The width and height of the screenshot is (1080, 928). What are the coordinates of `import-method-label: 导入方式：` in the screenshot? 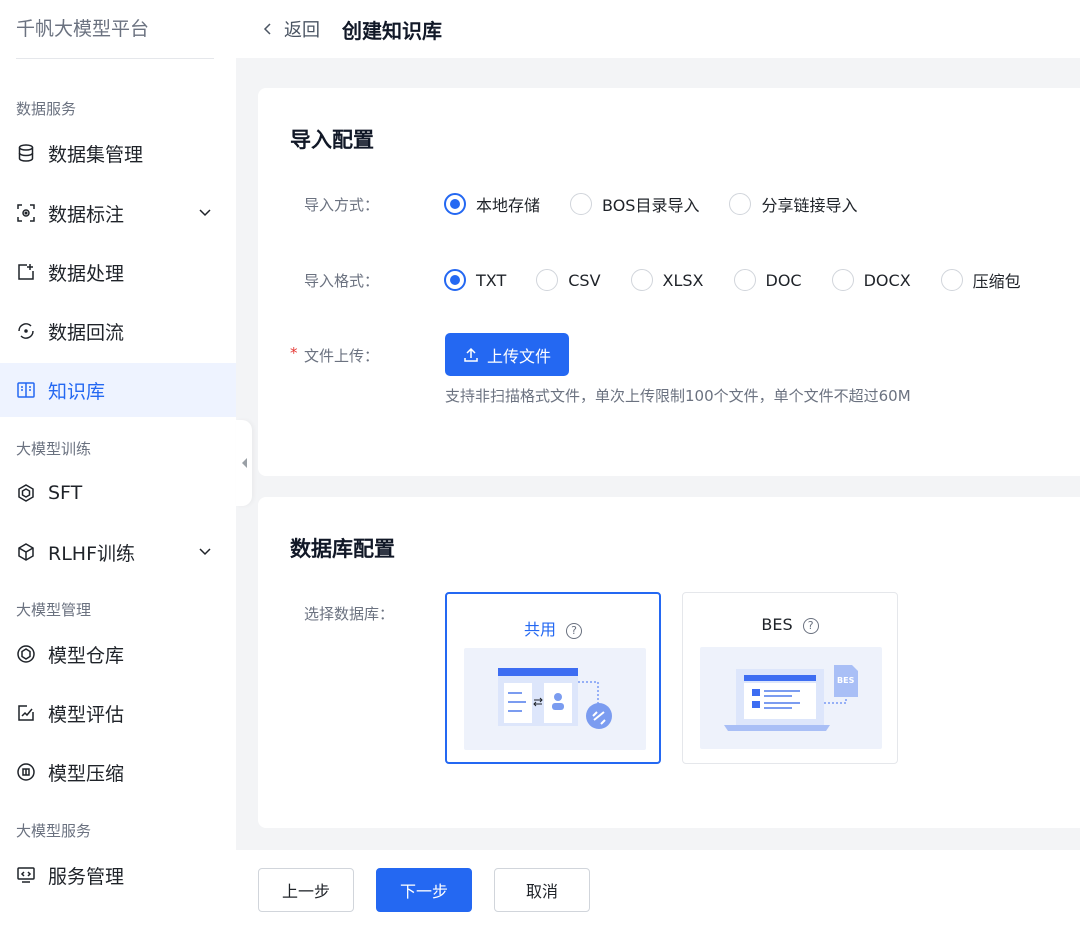 It's located at (342, 205).